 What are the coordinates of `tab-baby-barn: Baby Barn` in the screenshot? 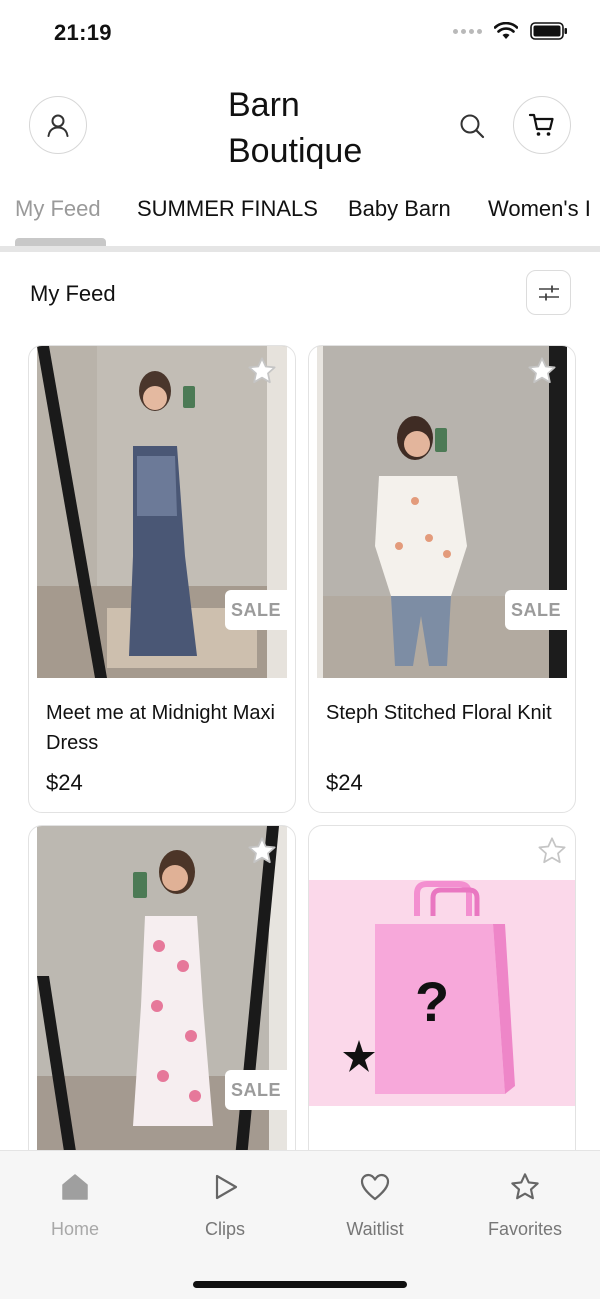 It's located at (399, 209).